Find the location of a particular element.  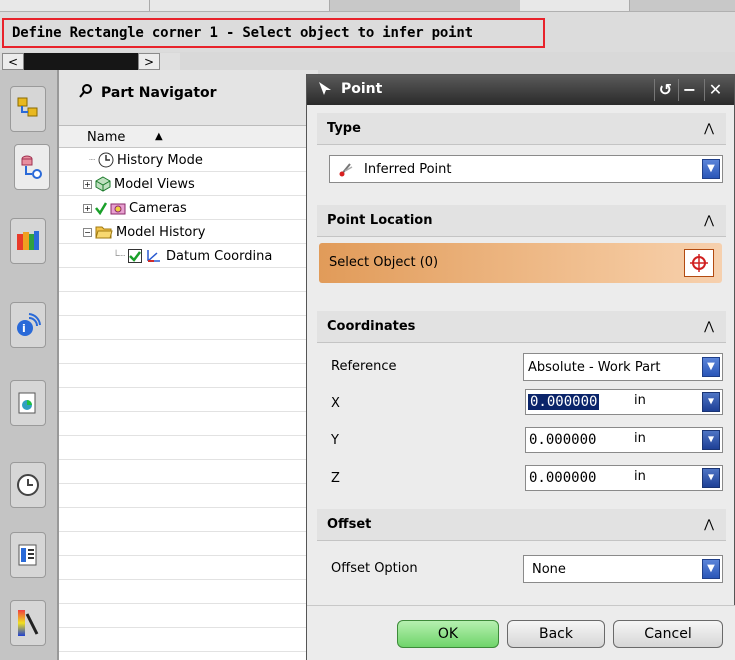

name-column-header: Name ▲ is located at coordinates (189, 137).